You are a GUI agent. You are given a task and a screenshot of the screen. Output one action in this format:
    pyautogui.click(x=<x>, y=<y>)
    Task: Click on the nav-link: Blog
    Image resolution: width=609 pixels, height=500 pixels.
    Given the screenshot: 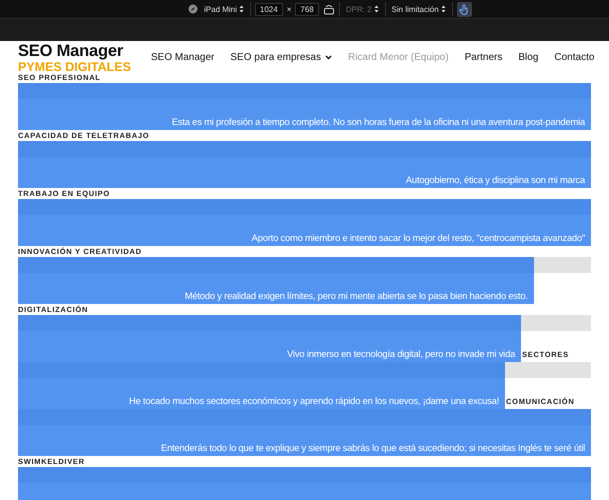 What is the action you would take?
    pyautogui.click(x=528, y=57)
    